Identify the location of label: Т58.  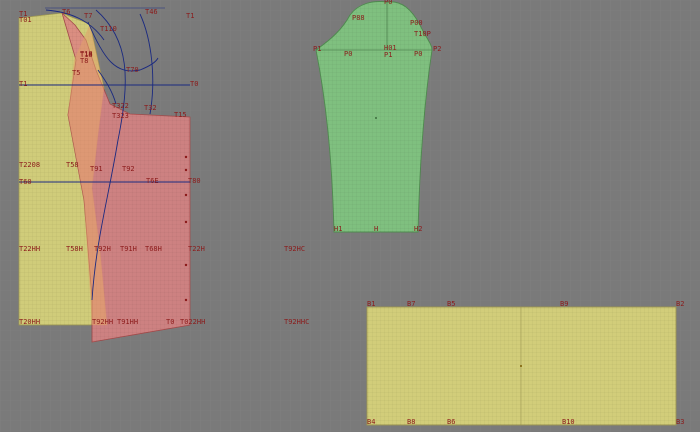
(72, 165).